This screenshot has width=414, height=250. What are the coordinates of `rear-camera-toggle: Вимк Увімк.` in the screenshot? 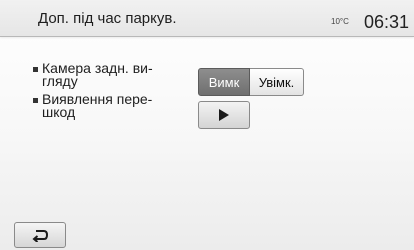 It's located at (251, 82).